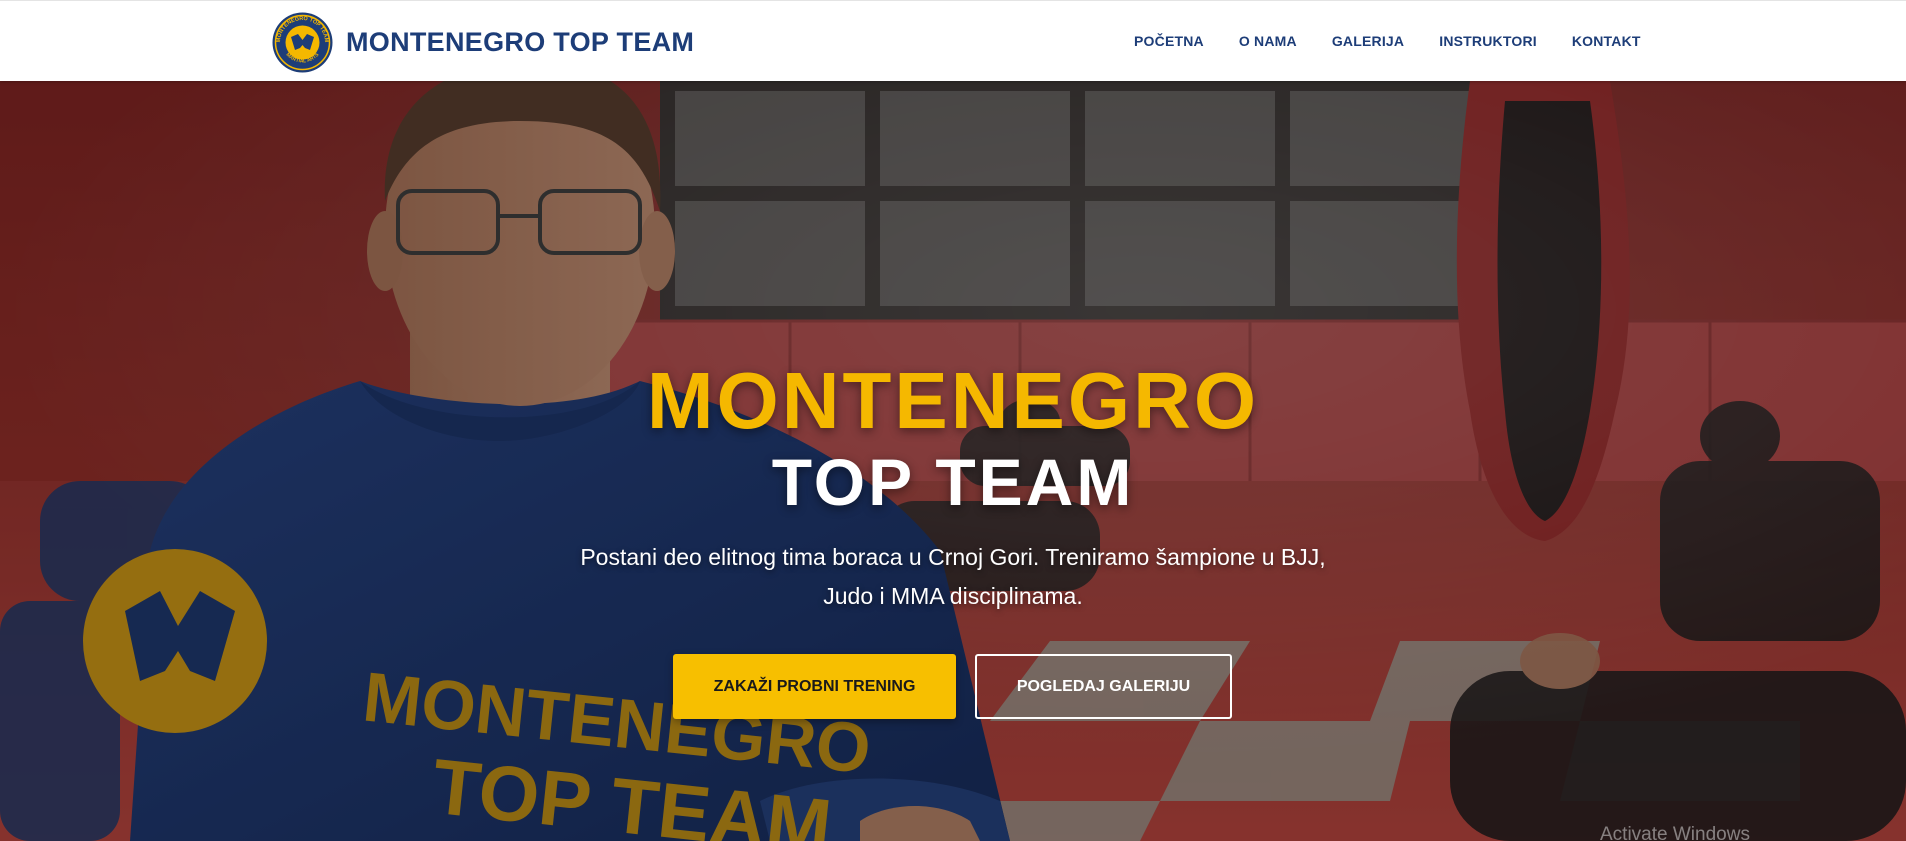 The height and width of the screenshot is (841, 1906). I want to click on windows-activation-watermark: Activate Windows, so click(1675, 832).